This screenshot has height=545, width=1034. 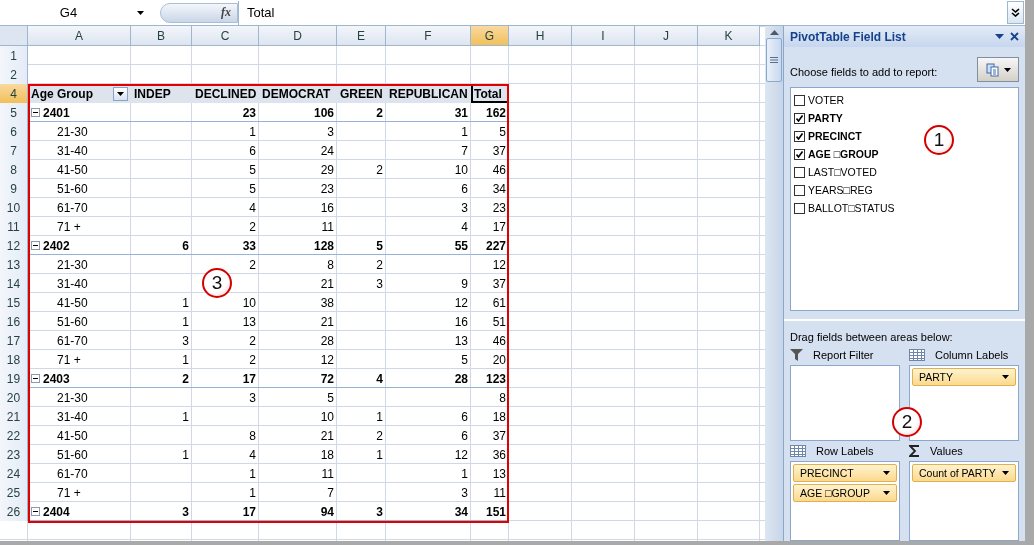 What do you see at coordinates (14, 169) in the screenshot?
I see `row-header: 8` at bounding box center [14, 169].